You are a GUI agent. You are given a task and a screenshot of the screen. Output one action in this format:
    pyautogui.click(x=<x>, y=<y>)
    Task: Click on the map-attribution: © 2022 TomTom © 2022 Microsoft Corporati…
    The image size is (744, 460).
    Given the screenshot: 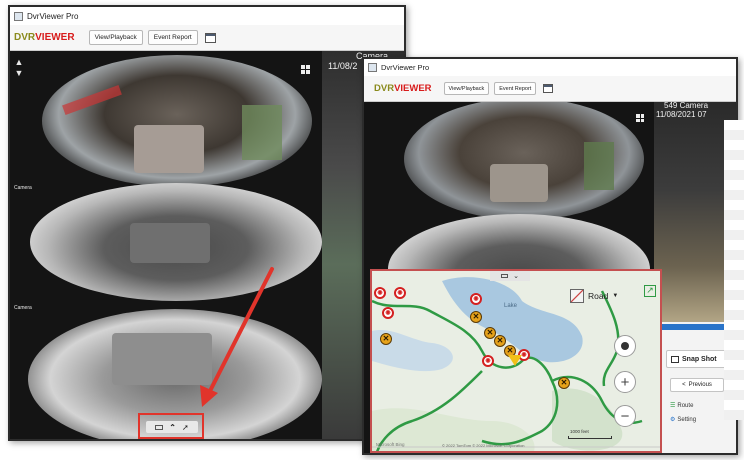 What is the action you would take?
    pyautogui.click(x=483, y=445)
    